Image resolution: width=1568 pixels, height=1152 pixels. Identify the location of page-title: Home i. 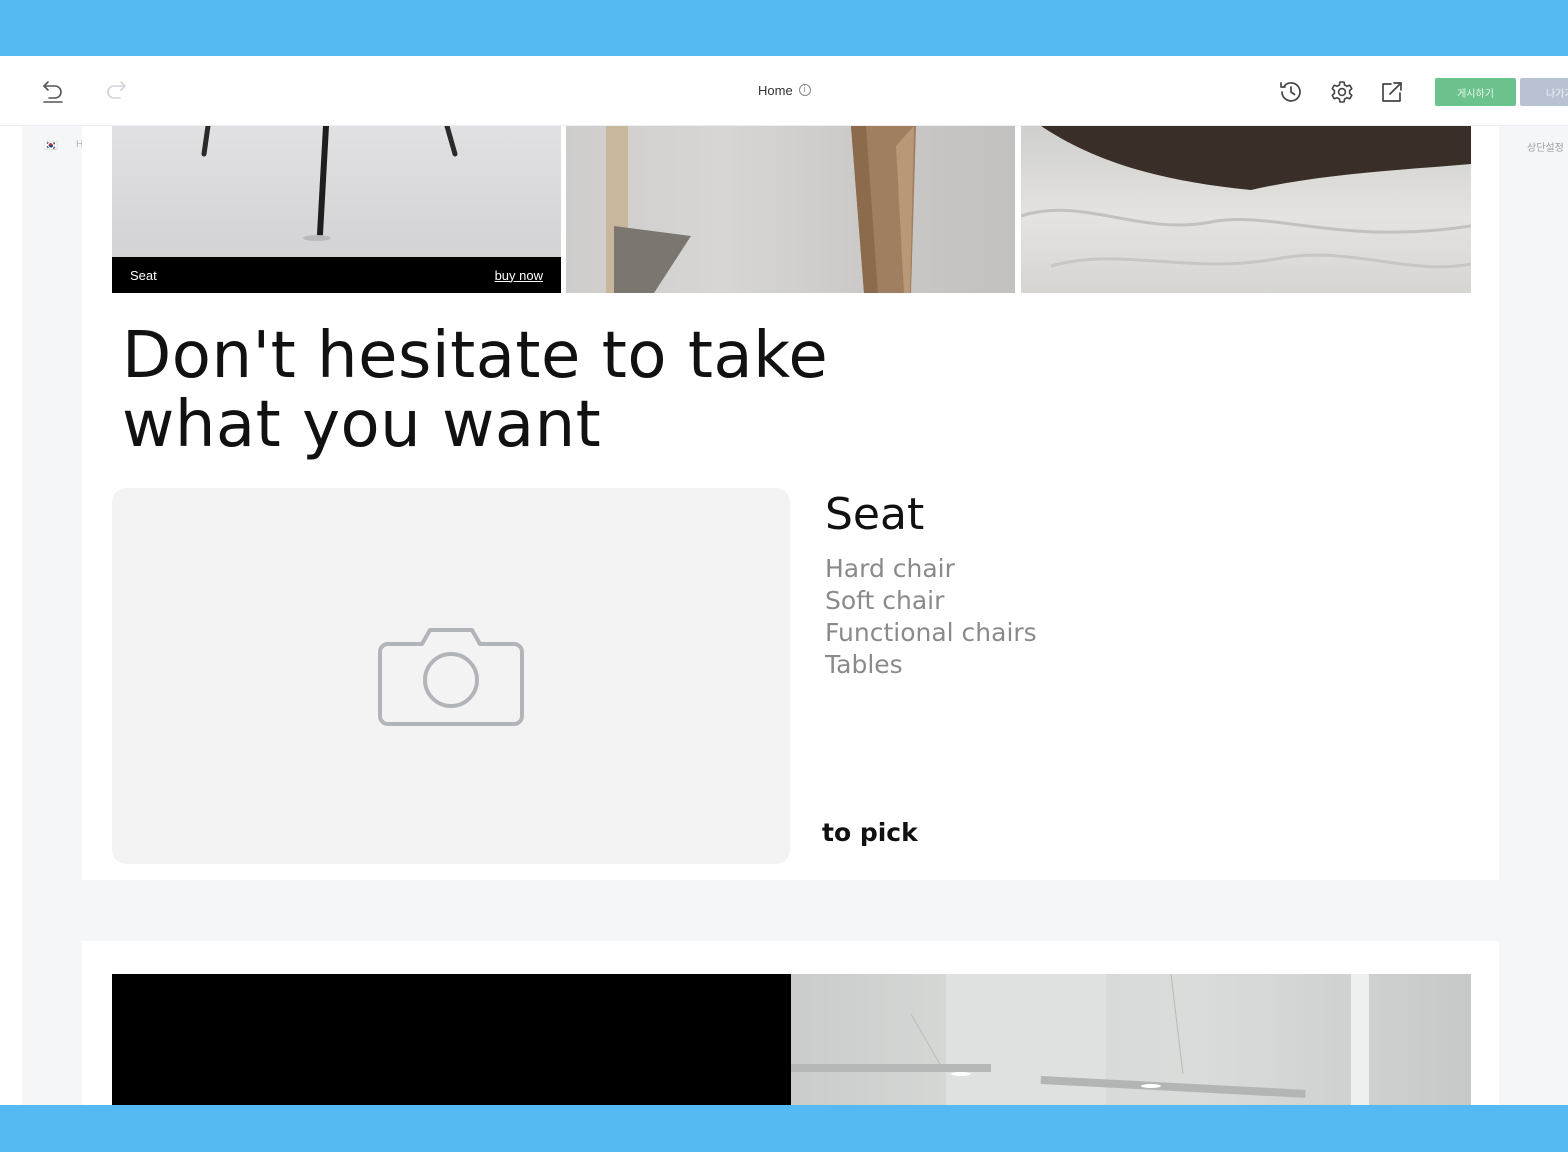
(784, 90).